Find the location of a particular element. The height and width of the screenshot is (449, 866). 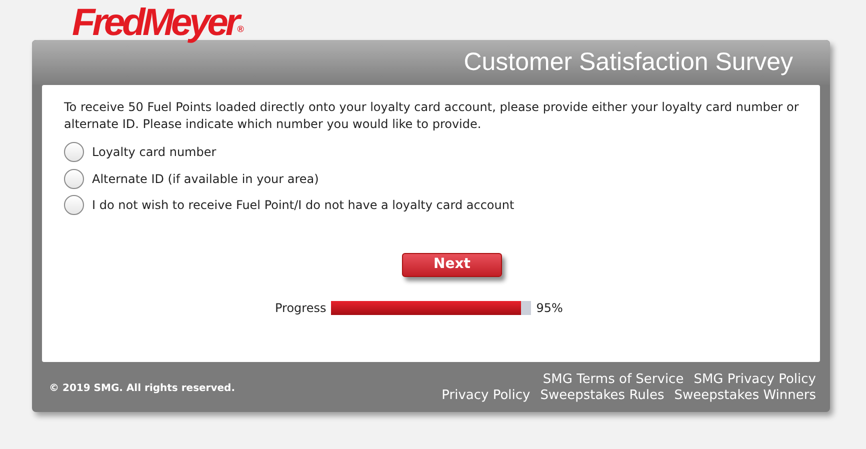

footer-link: Sweepstakes Winners is located at coordinates (745, 395).